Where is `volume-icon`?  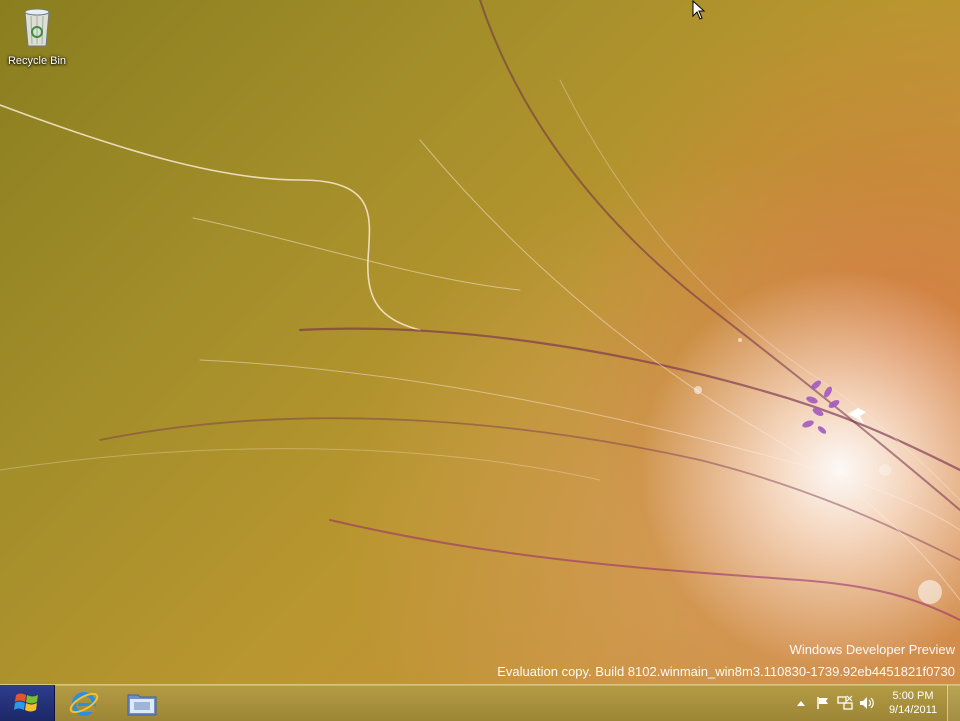 volume-icon is located at coordinates (867, 703).